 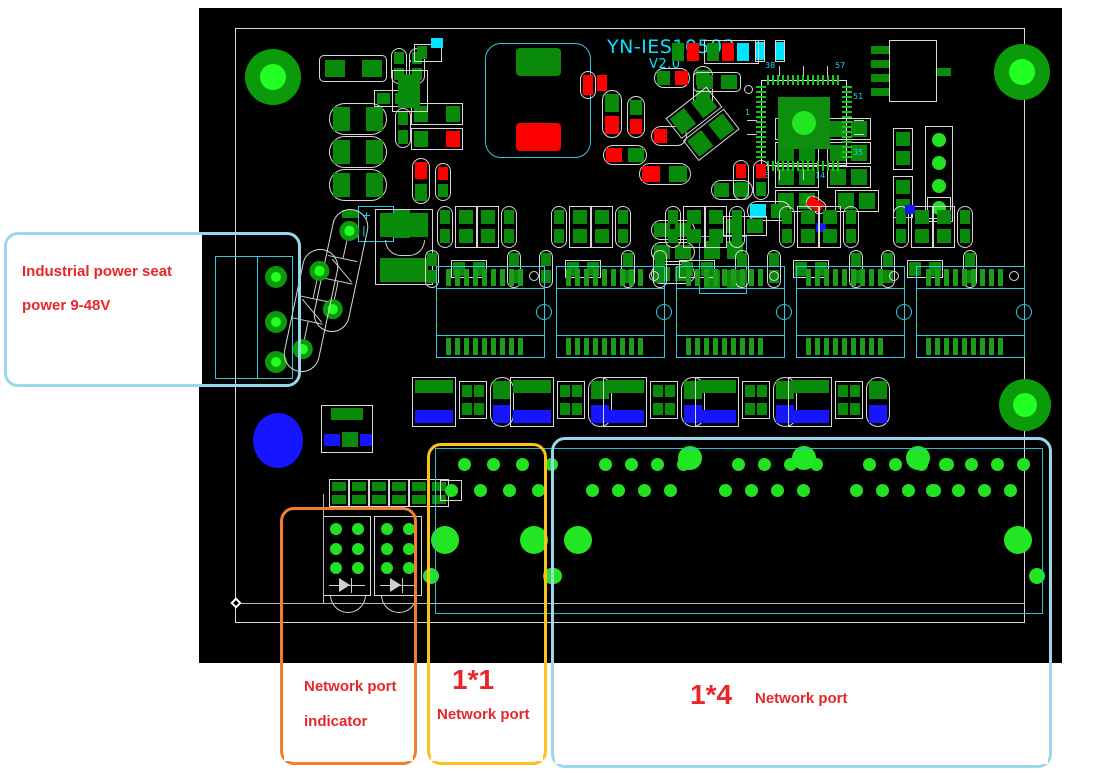 What do you see at coordinates (804, 123) in the screenshot?
I see `qfp-pins` at bounding box center [804, 123].